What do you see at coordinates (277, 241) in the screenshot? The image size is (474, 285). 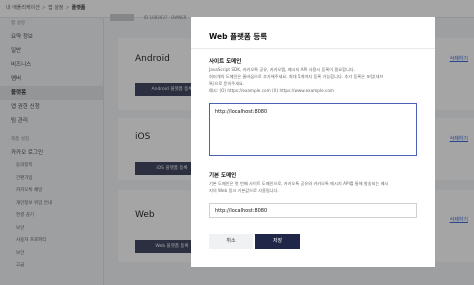 I see `save-button: 저장` at bounding box center [277, 241].